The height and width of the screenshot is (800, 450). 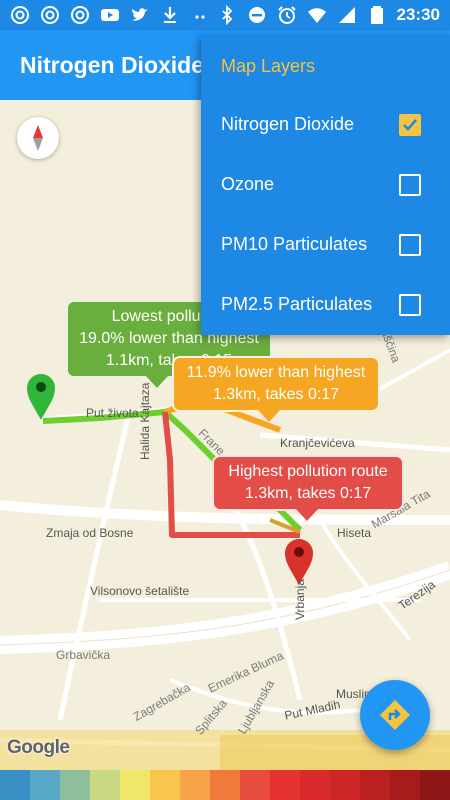 What do you see at coordinates (410, 185) in the screenshot?
I see `checkbox-ozone` at bounding box center [410, 185].